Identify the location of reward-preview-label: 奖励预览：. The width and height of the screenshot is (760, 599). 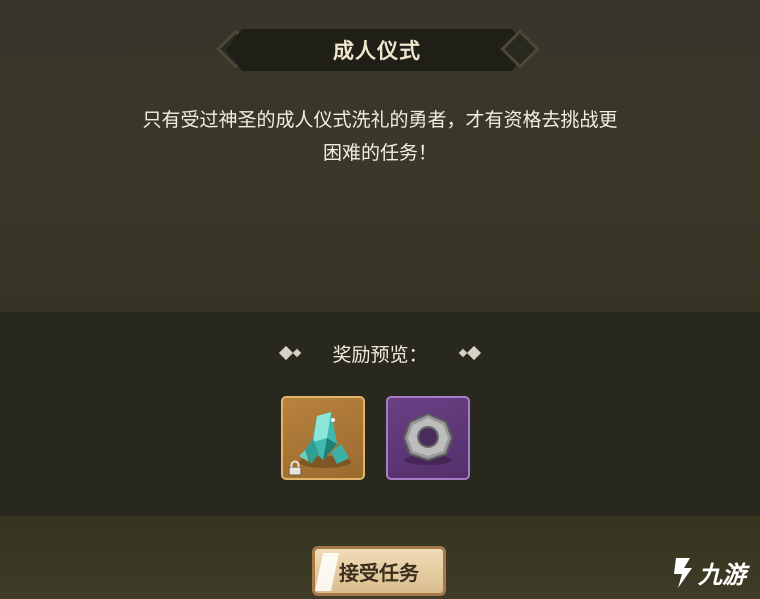
(380, 354).